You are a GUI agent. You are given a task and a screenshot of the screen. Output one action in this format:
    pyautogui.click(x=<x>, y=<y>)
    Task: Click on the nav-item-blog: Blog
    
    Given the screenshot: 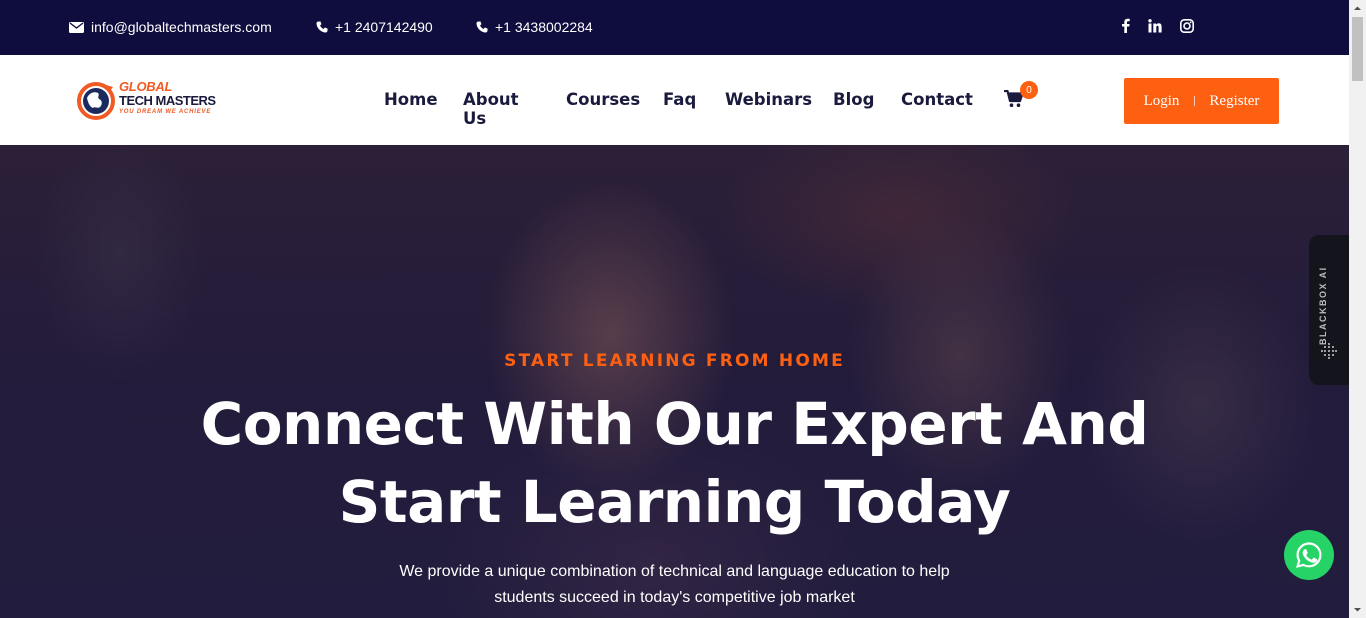 What is the action you would take?
    pyautogui.click(x=853, y=99)
    